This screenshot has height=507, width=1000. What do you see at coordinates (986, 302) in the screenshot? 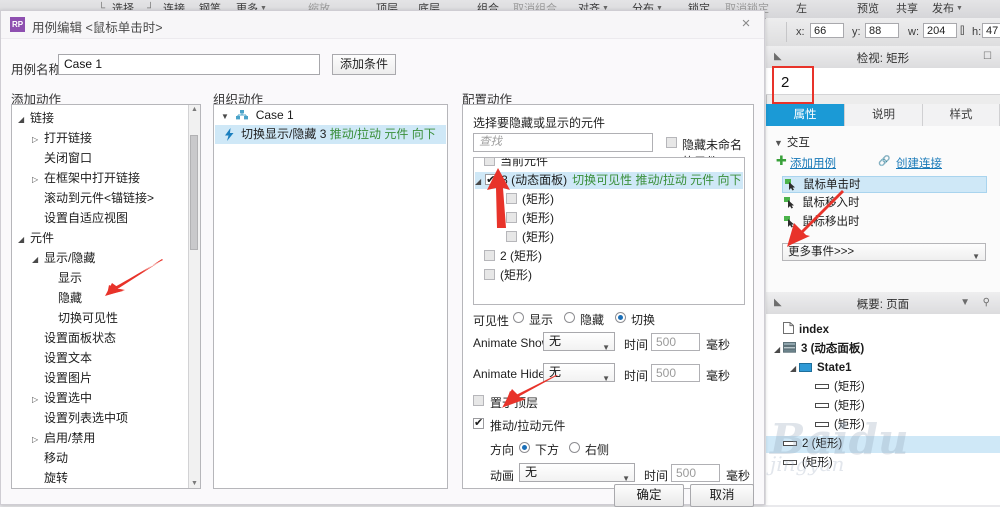
I see `search-icon: ⚲` at bounding box center [986, 302].